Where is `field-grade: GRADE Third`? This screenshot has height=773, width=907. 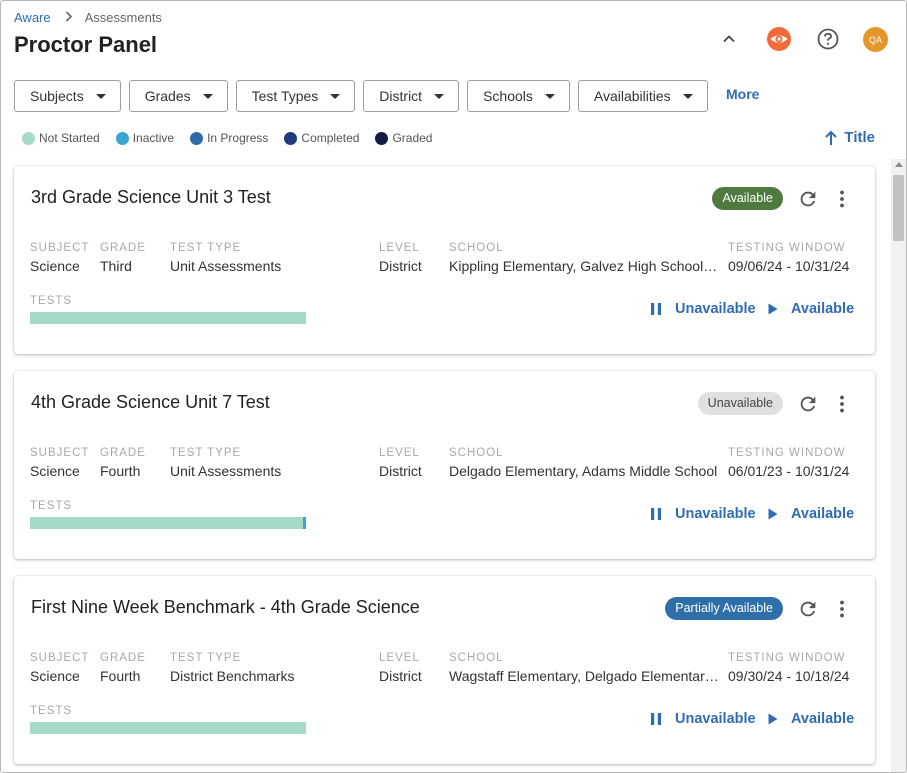
field-grade: GRADE Third is located at coordinates (123, 258).